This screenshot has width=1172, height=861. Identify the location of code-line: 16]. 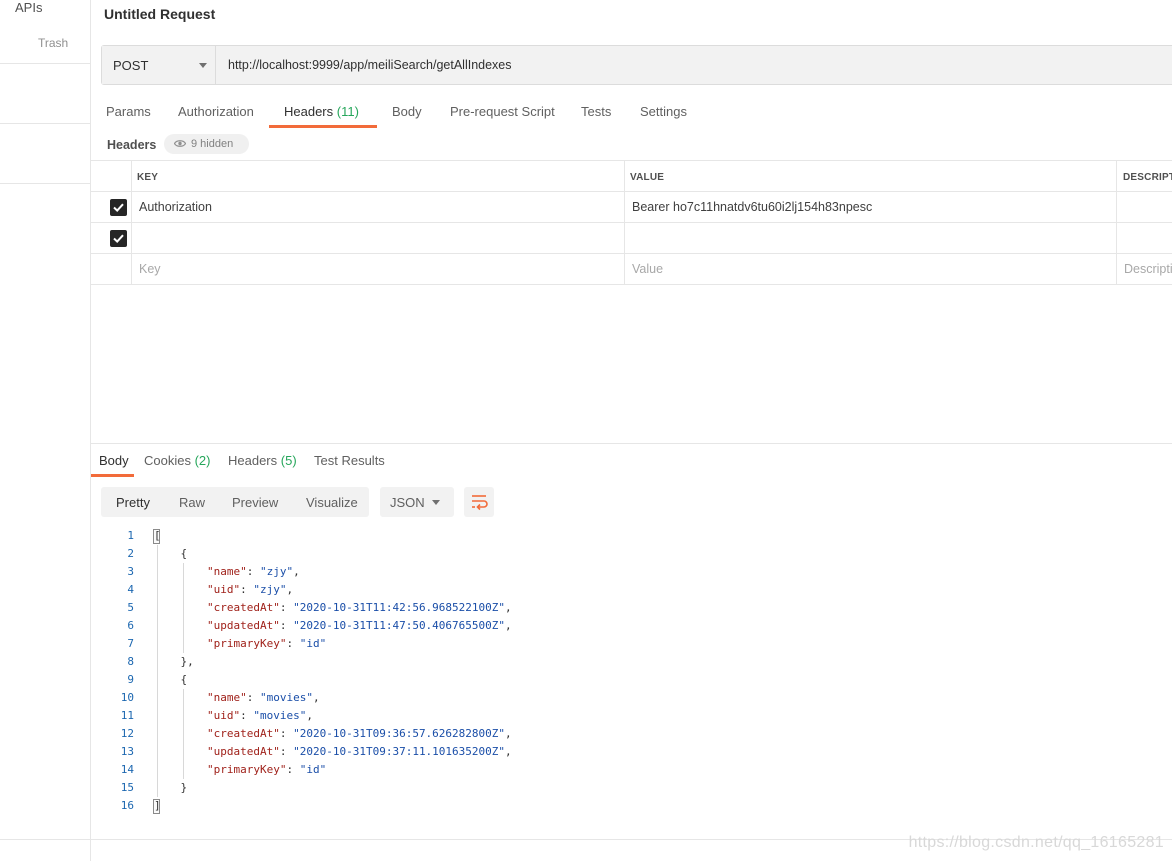
(441, 806).